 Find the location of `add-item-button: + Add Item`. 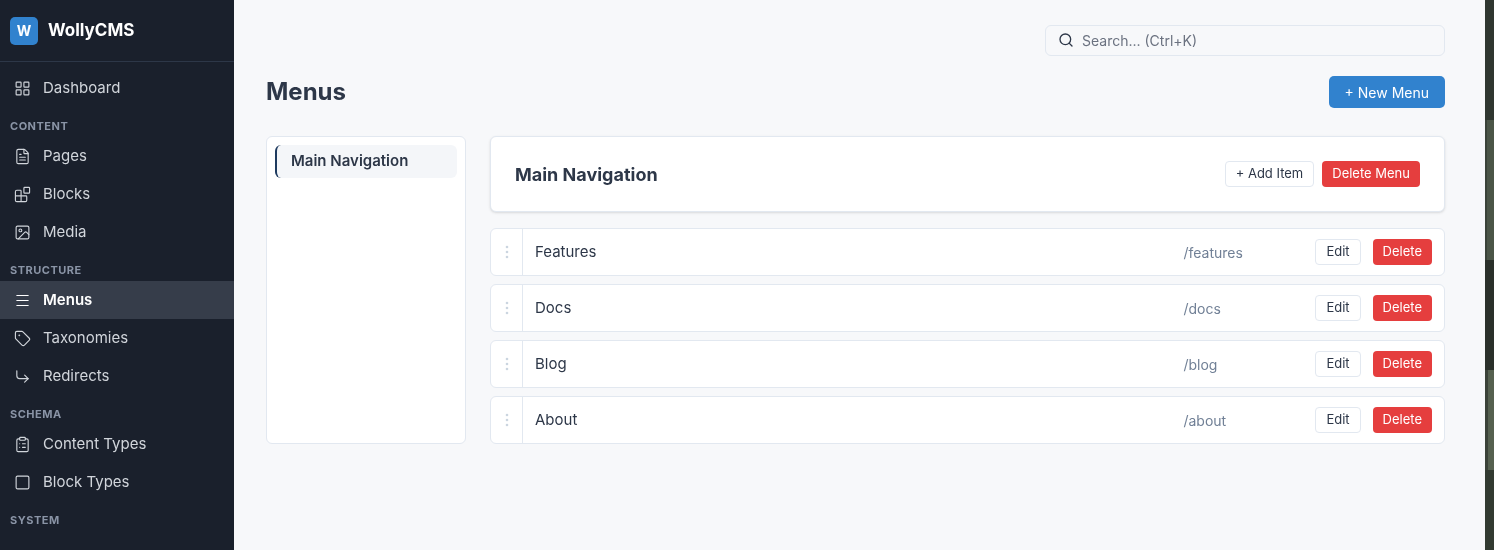

add-item-button: + Add Item is located at coordinates (1269, 174).